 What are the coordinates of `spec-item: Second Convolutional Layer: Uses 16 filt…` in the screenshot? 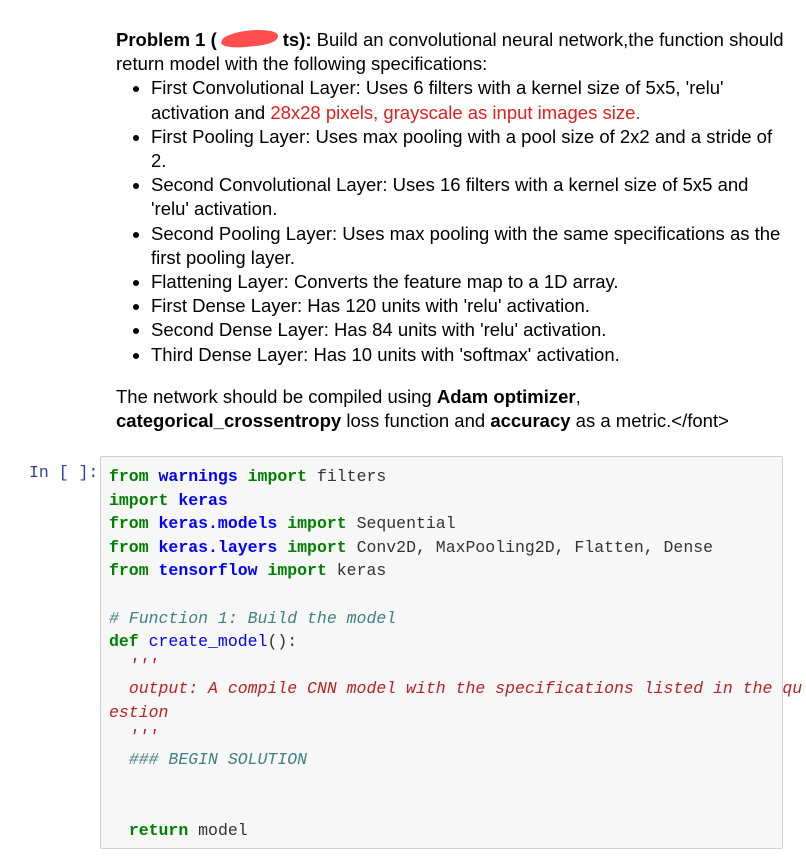 It's located at (468, 197).